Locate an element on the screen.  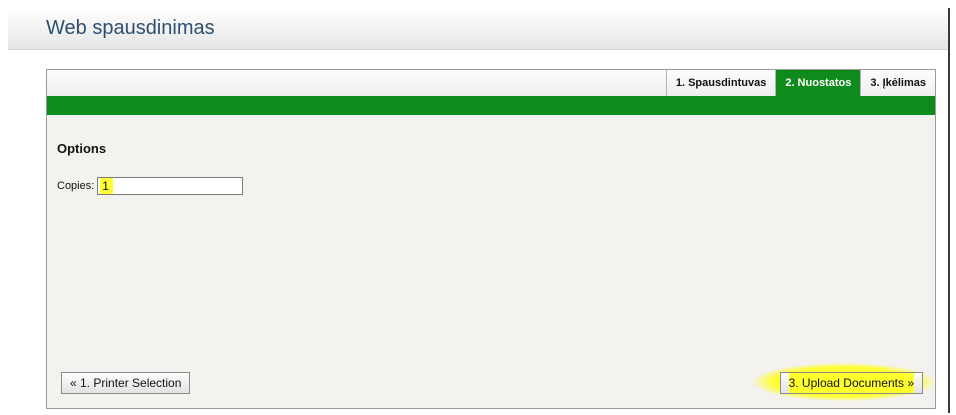
window-edge-divider is located at coordinates (949, 210).